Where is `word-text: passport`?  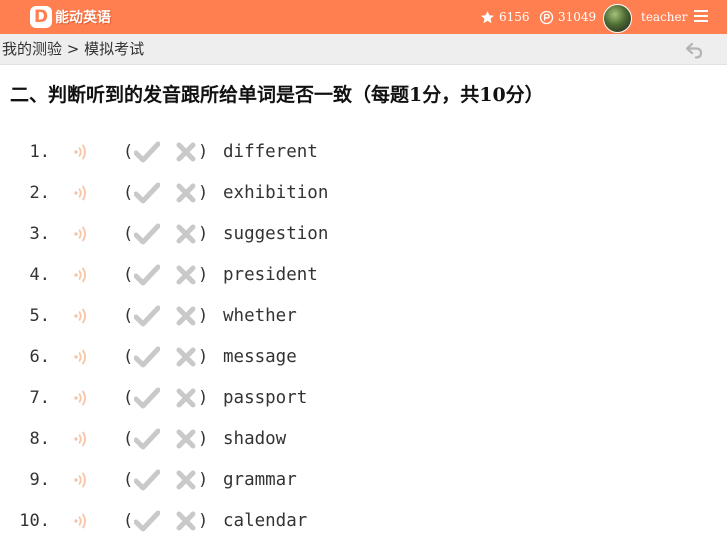
word-text: passport is located at coordinates (265, 398).